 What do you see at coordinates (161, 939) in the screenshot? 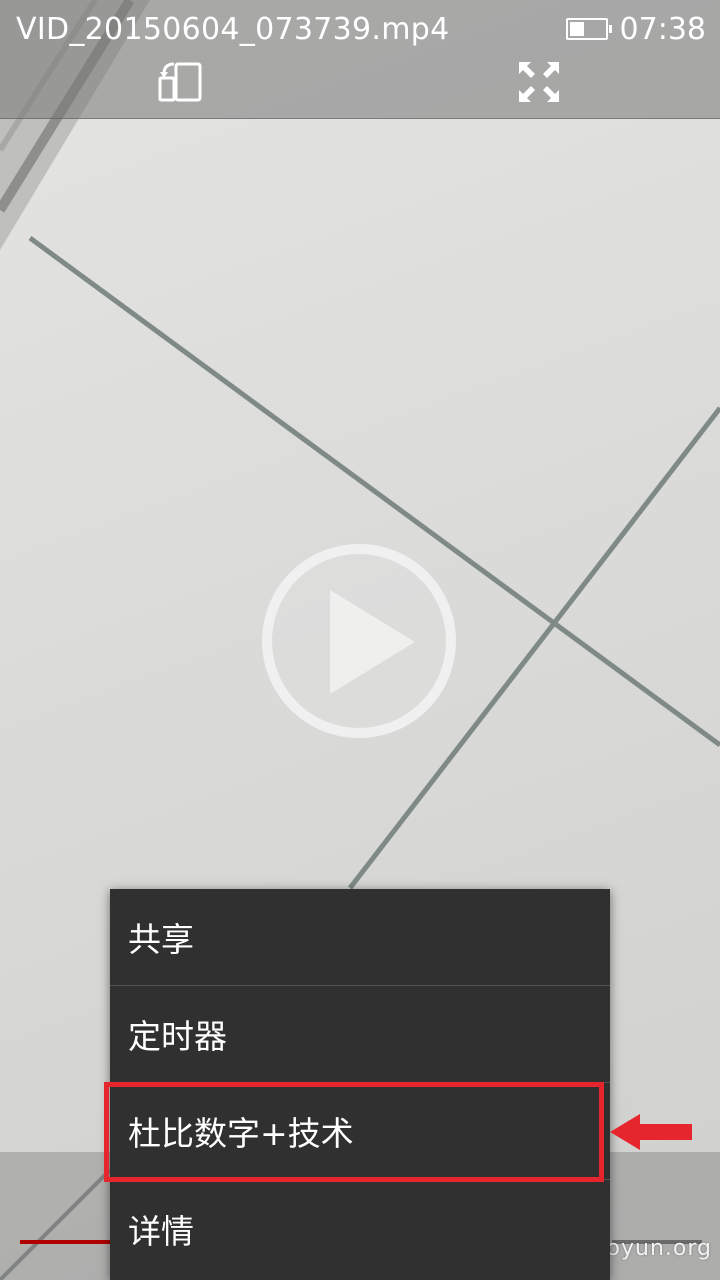
I see `menu-item-label: 共享` at bounding box center [161, 939].